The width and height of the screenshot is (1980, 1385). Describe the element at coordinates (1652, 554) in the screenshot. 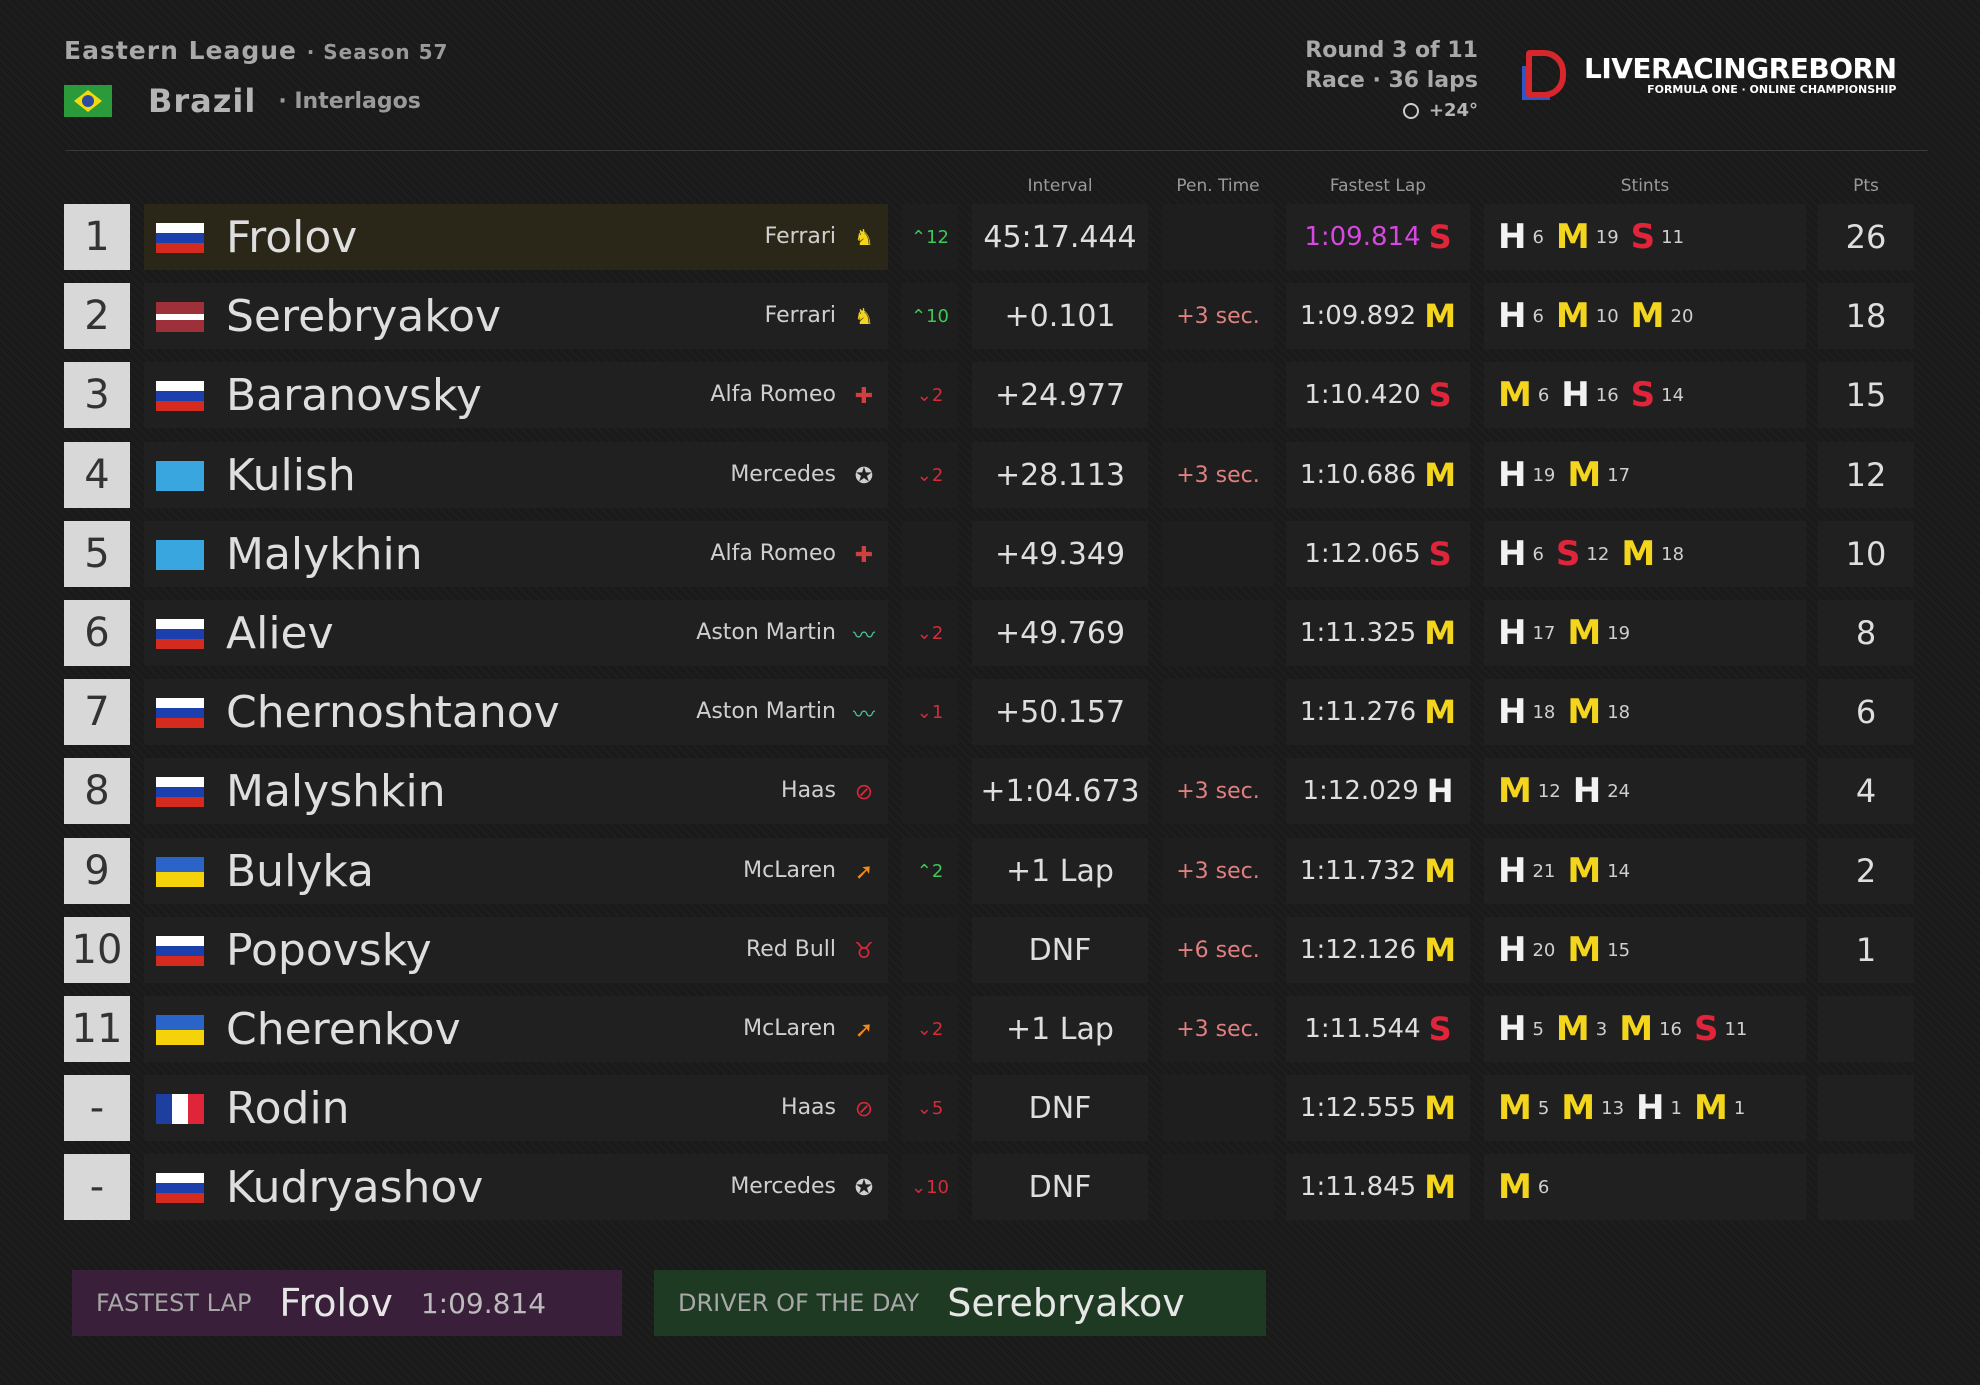

I see `stint: M 18` at that location.